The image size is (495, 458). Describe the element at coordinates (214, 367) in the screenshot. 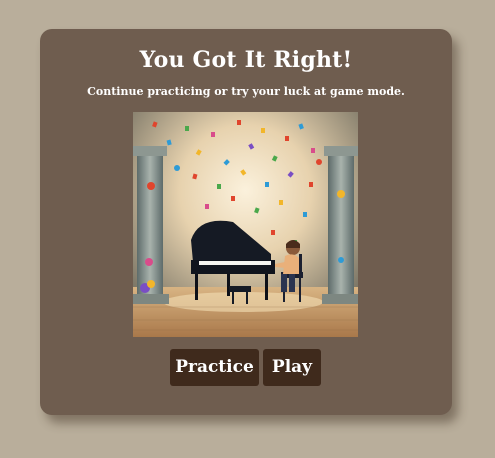

I see `practice-button: Practice` at that location.